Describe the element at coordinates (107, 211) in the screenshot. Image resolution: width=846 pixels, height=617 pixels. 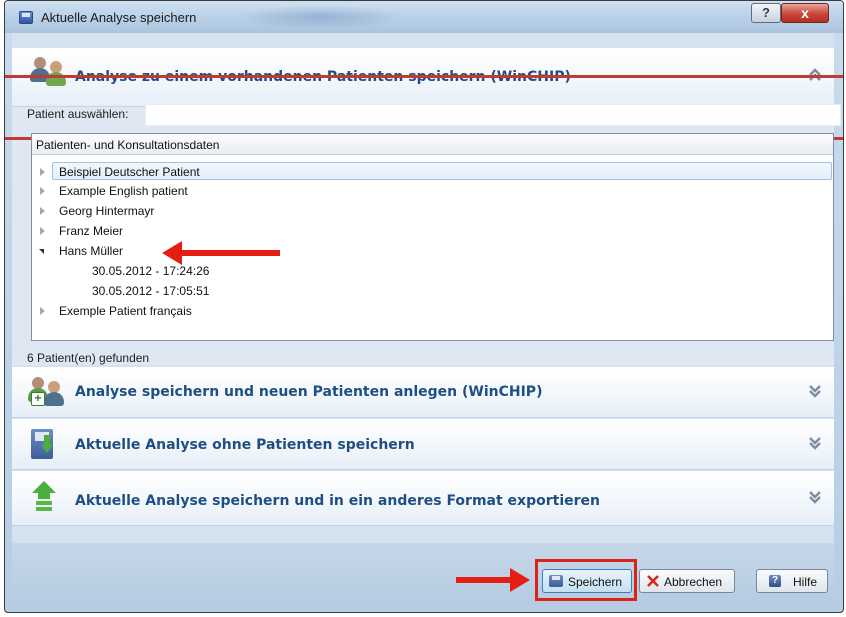
I see `tree-item-label: Georg Hintermayr` at that location.